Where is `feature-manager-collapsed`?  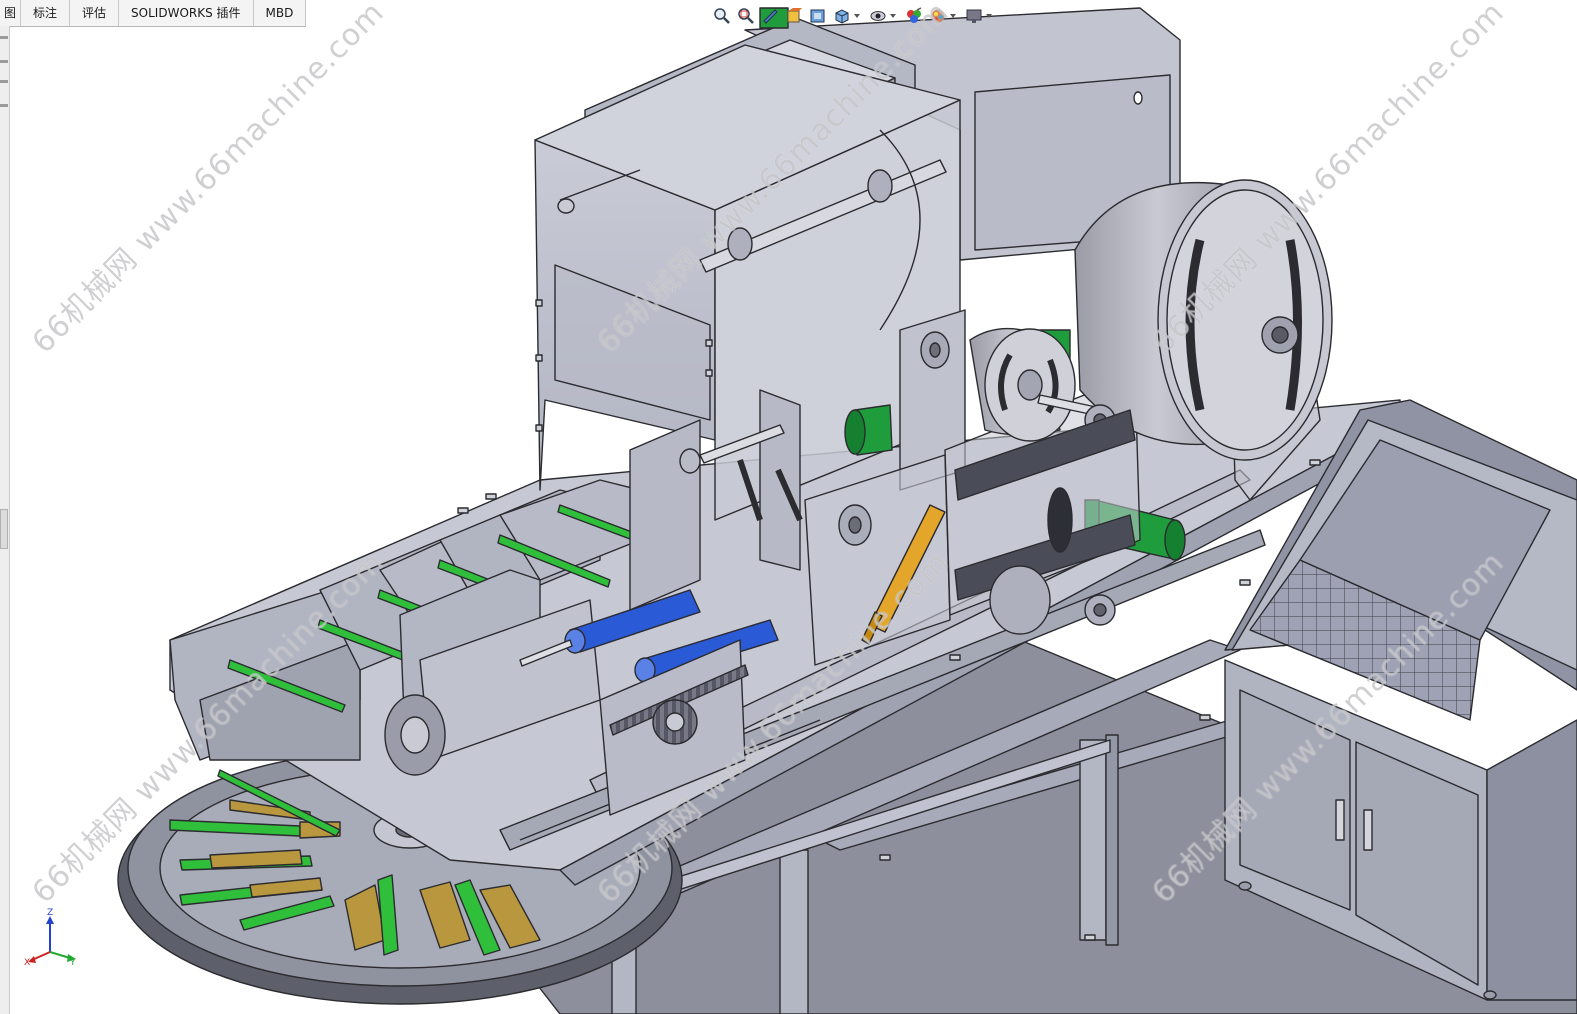
feature-manager-collapsed is located at coordinates (5, 520).